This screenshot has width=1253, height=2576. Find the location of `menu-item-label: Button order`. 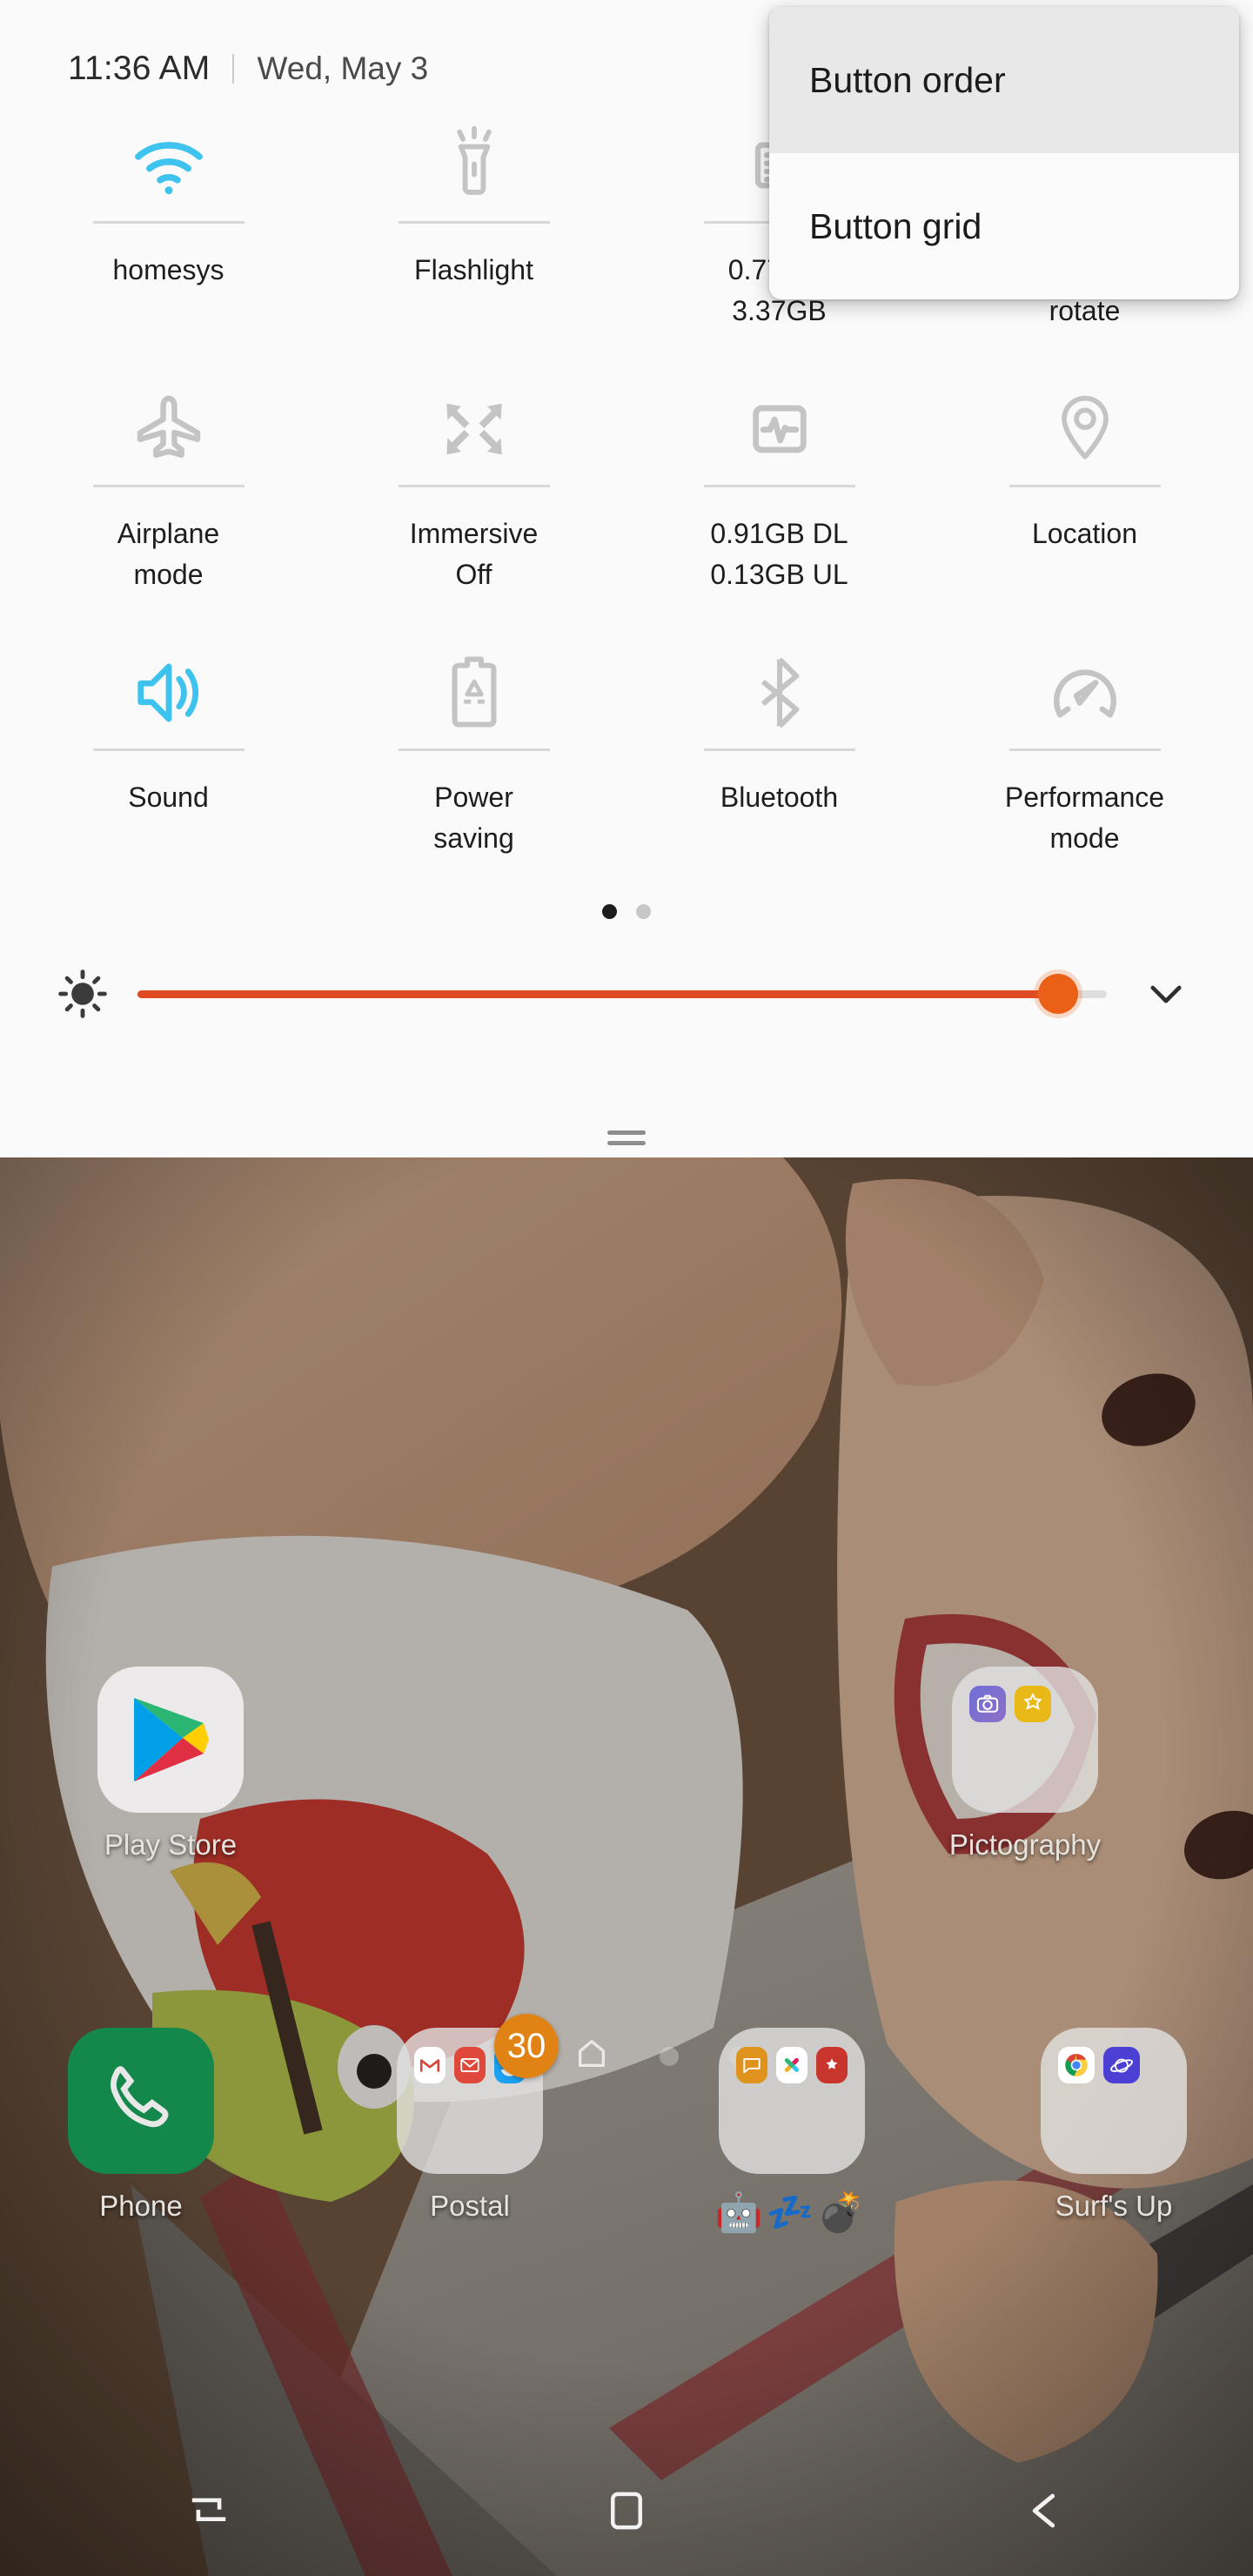

menu-item-label: Button order is located at coordinates (908, 79).